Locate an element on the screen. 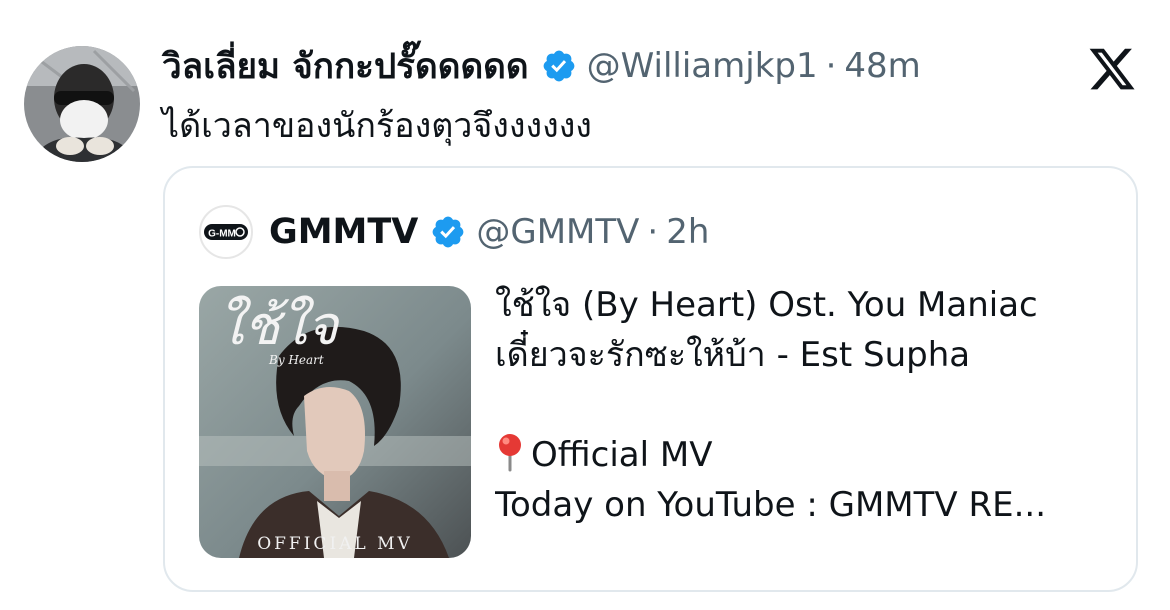  avatar-photo is located at coordinates (82, 104).